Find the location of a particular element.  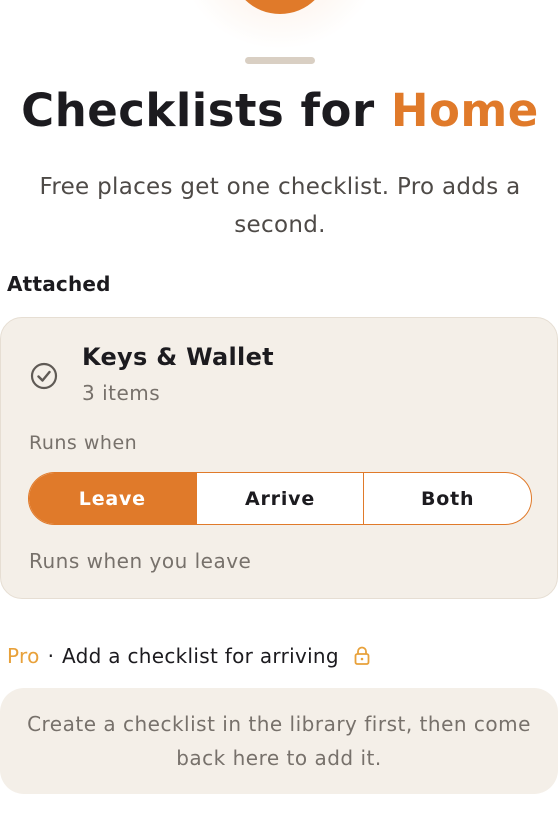

segment-both: Both is located at coordinates (447, 498).